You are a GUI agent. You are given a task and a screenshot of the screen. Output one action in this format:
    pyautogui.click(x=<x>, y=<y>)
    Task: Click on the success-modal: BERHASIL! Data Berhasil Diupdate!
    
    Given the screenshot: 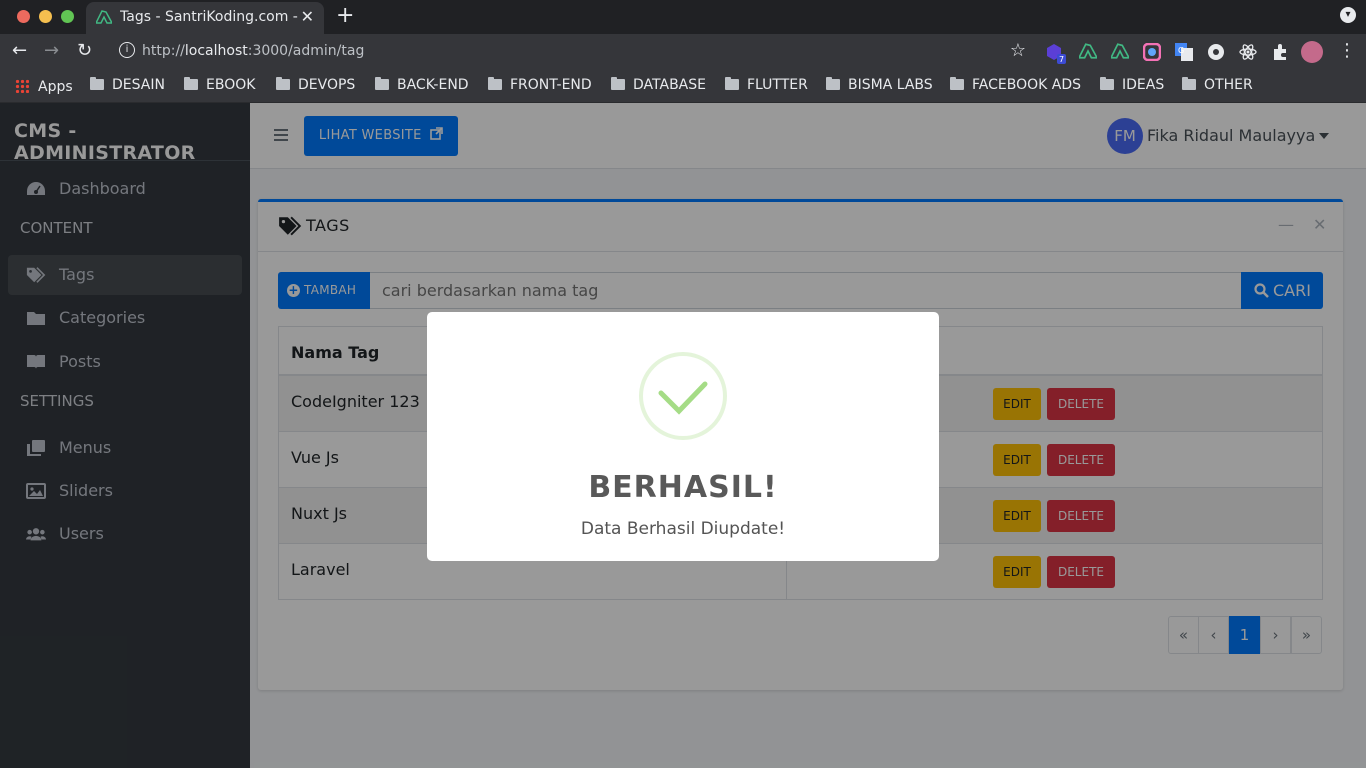 What is the action you would take?
    pyautogui.click(x=683, y=436)
    